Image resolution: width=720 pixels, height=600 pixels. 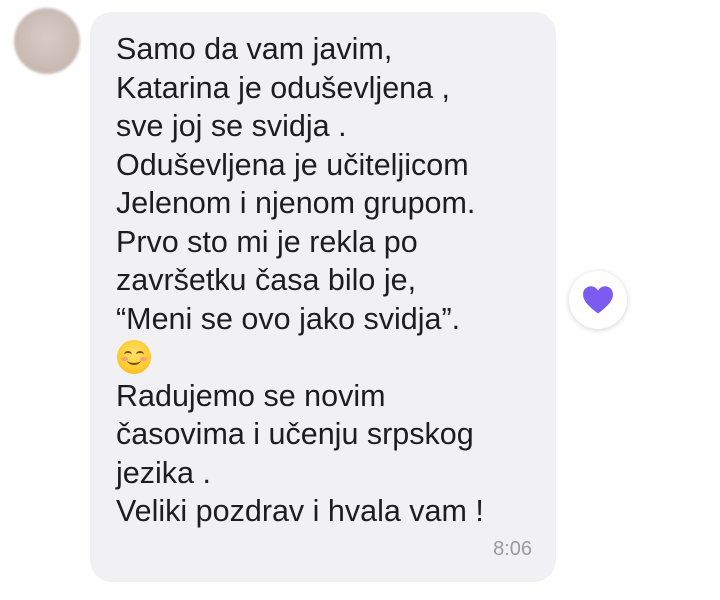 I want to click on heart-reaction-button, so click(x=598, y=300).